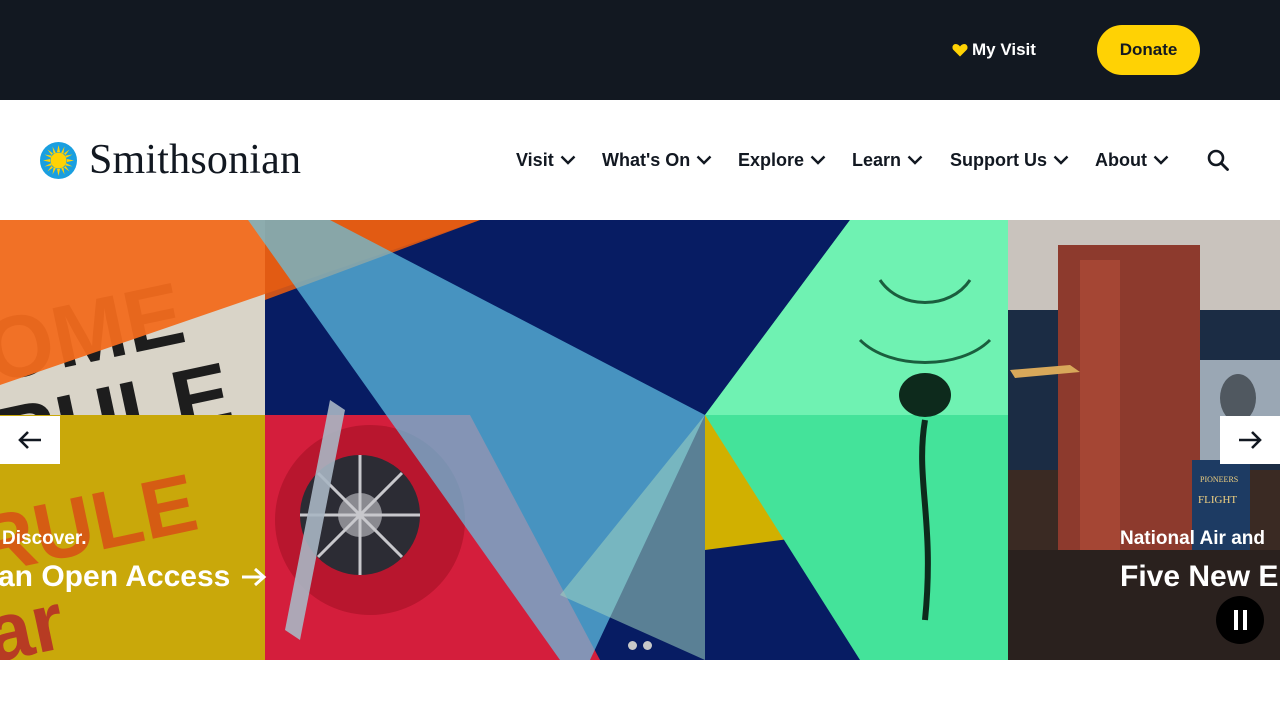 Image resolution: width=1280 pixels, height=720 pixels. What do you see at coordinates (44, 538) in the screenshot?
I see `slide-kicker: Discover.` at bounding box center [44, 538].